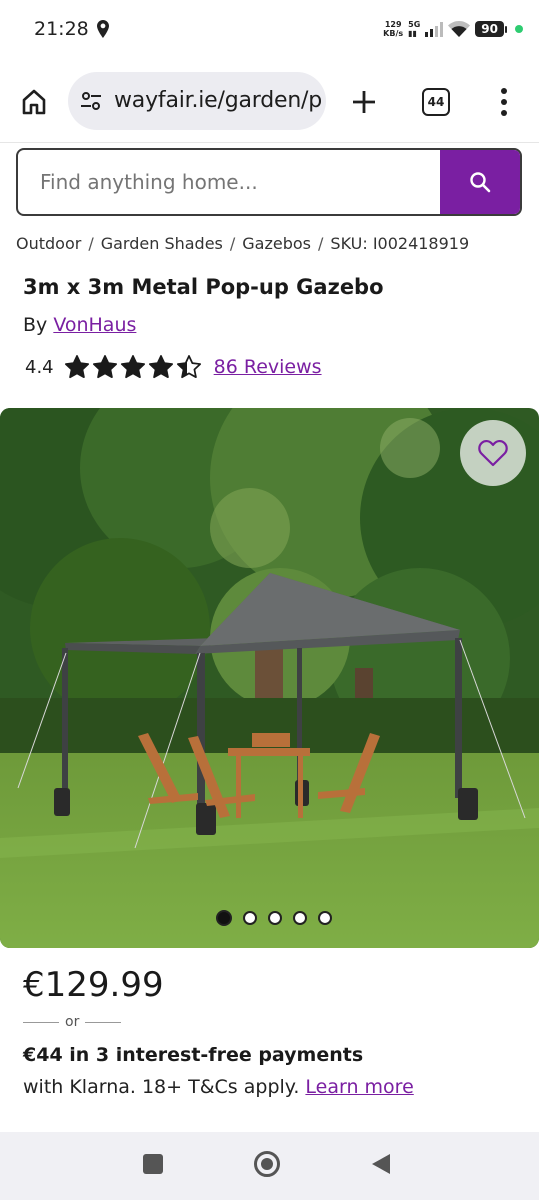 This screenshot has width=539, height=1200. I want to click on product-title: 3m x 3m Metal Pop-up Gazebo, so click(203, 287).